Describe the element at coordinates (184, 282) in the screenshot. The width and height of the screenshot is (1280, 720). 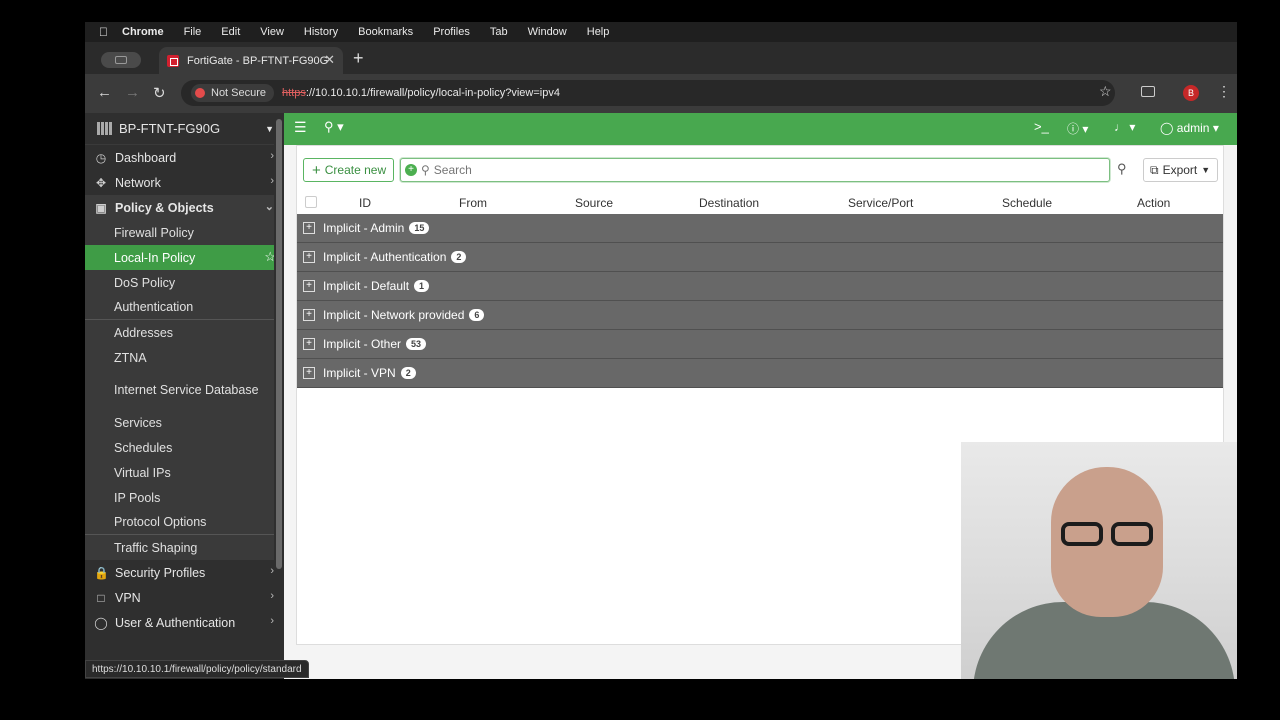
I see `sidebar-item-dos-policy: DoS Policy` at that location.